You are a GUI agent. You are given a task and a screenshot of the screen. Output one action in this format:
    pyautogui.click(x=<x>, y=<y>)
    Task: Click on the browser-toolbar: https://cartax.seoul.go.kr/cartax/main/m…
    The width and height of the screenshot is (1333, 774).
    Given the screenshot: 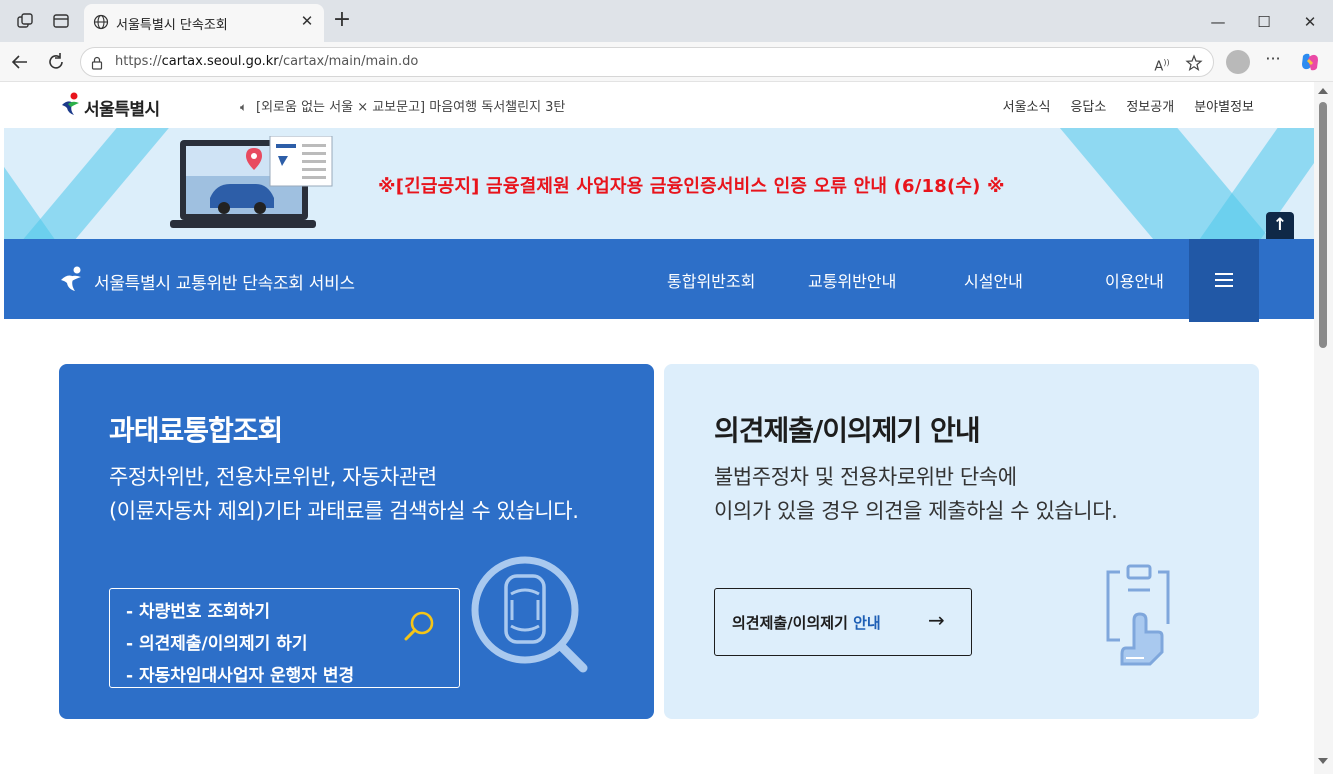 What is the action you would take?
    pyautogui.click(x=666, y=62)
    